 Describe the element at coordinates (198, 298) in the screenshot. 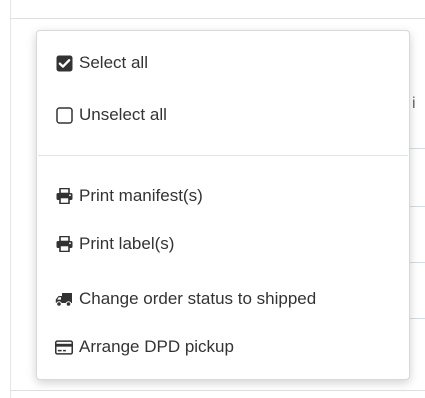

I see `menu-item-label: Change order status to shipped` at that location.